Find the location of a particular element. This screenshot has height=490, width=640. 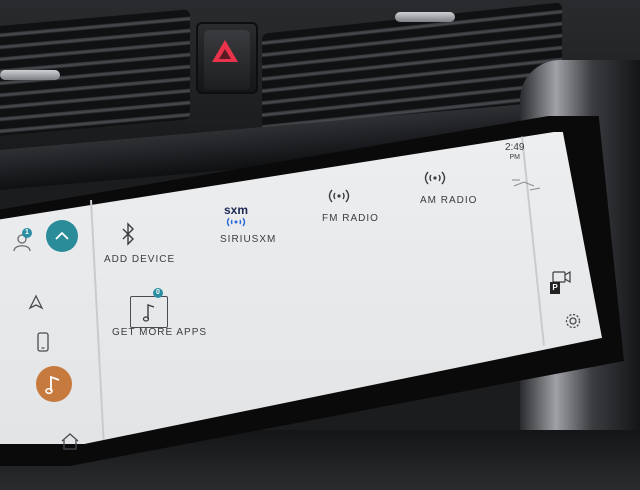

park-assist-badge: P is located at coordinates (555, 288).